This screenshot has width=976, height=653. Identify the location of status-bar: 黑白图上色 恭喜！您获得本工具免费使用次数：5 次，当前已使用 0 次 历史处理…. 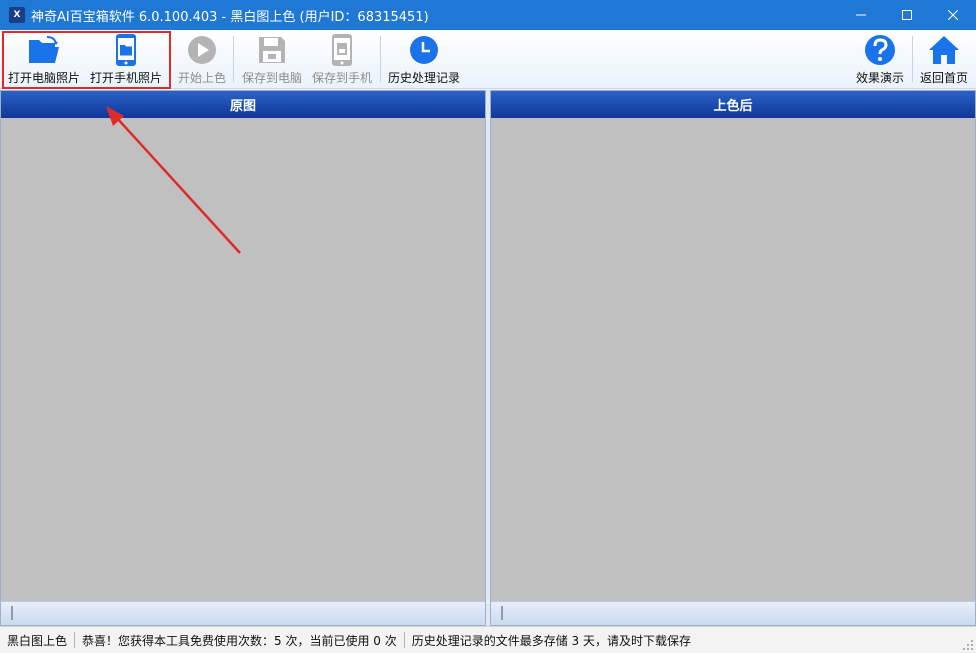
(488, 639).